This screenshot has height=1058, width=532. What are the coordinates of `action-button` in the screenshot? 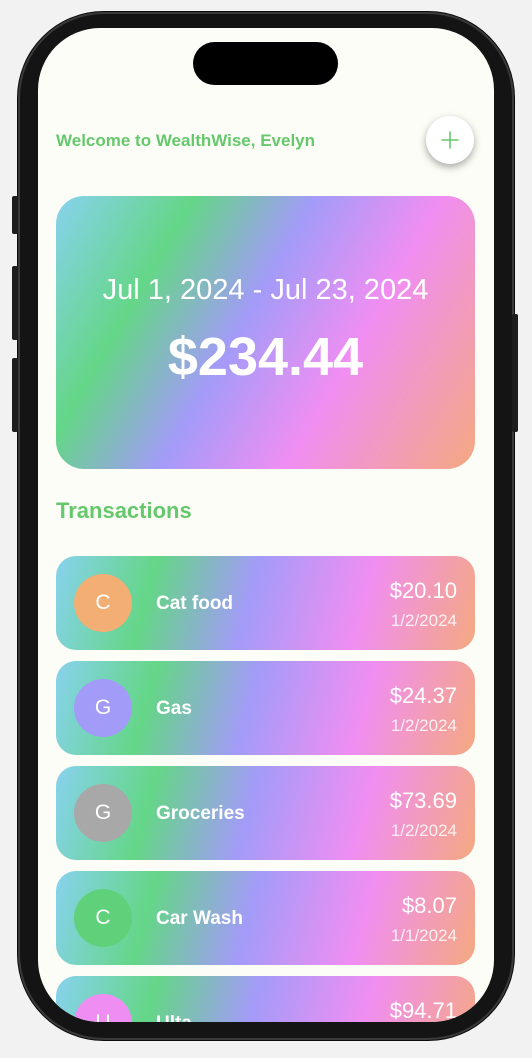 It's located at (15, 215).